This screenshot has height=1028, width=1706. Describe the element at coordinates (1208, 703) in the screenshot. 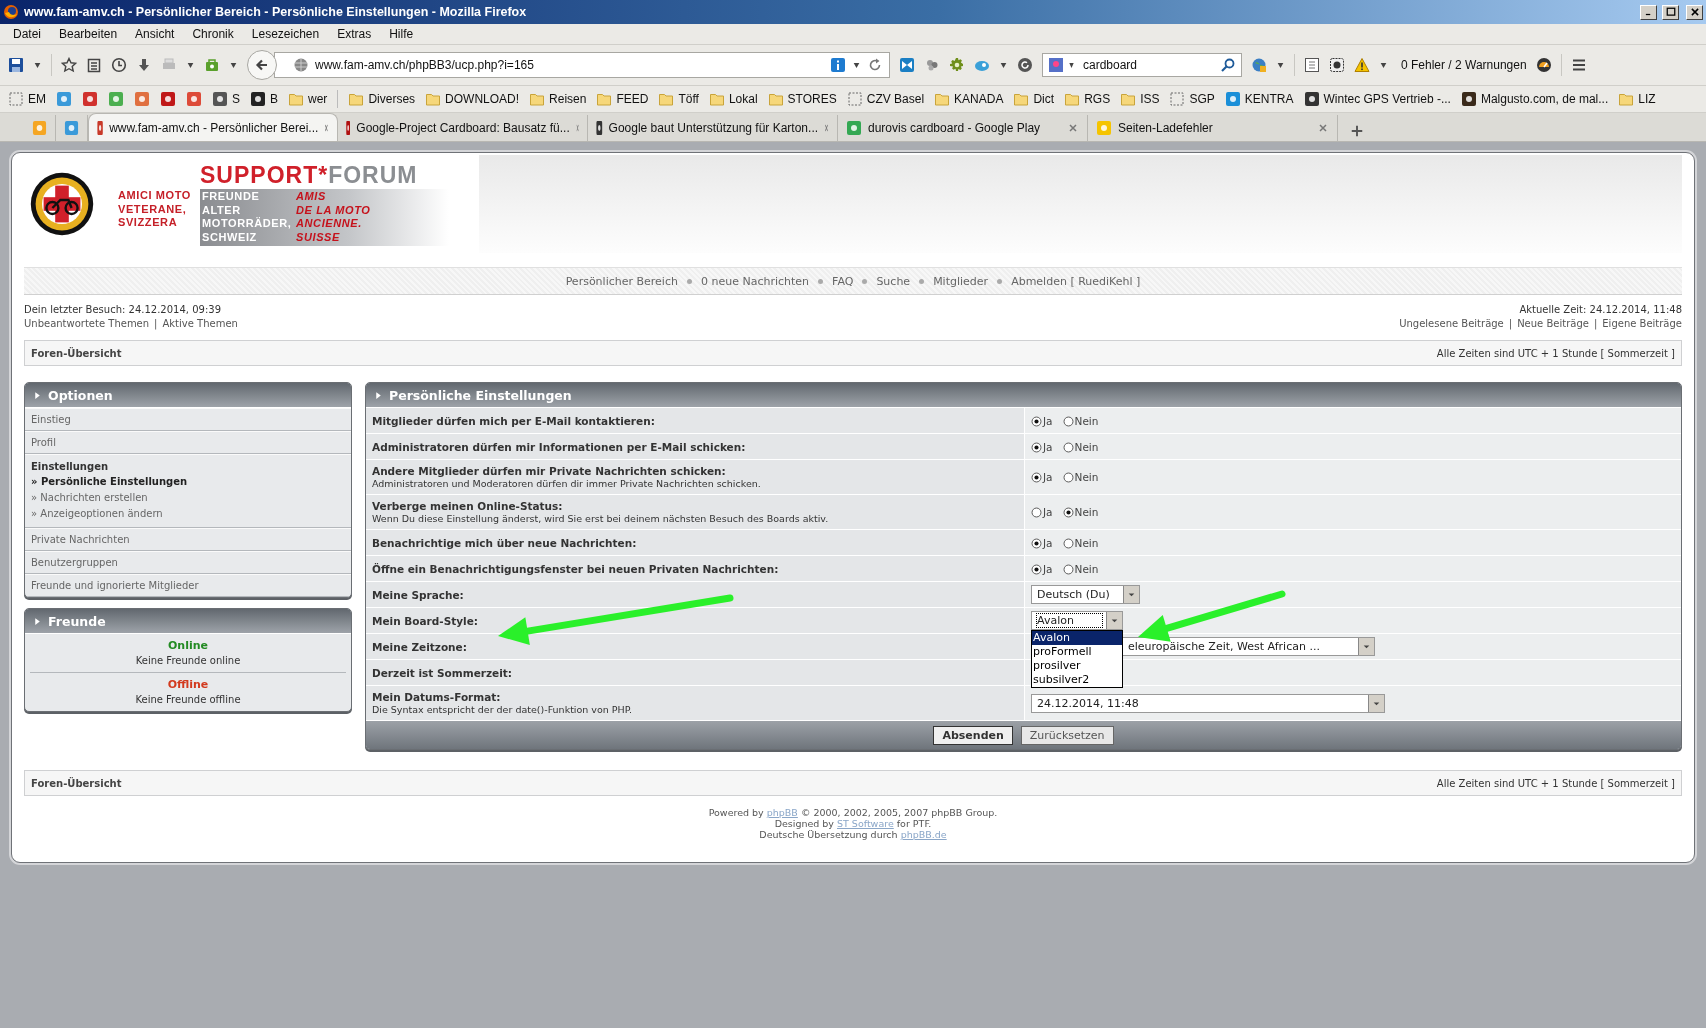

I see `dropdown: 24.12.2014, 11:48` at that location.